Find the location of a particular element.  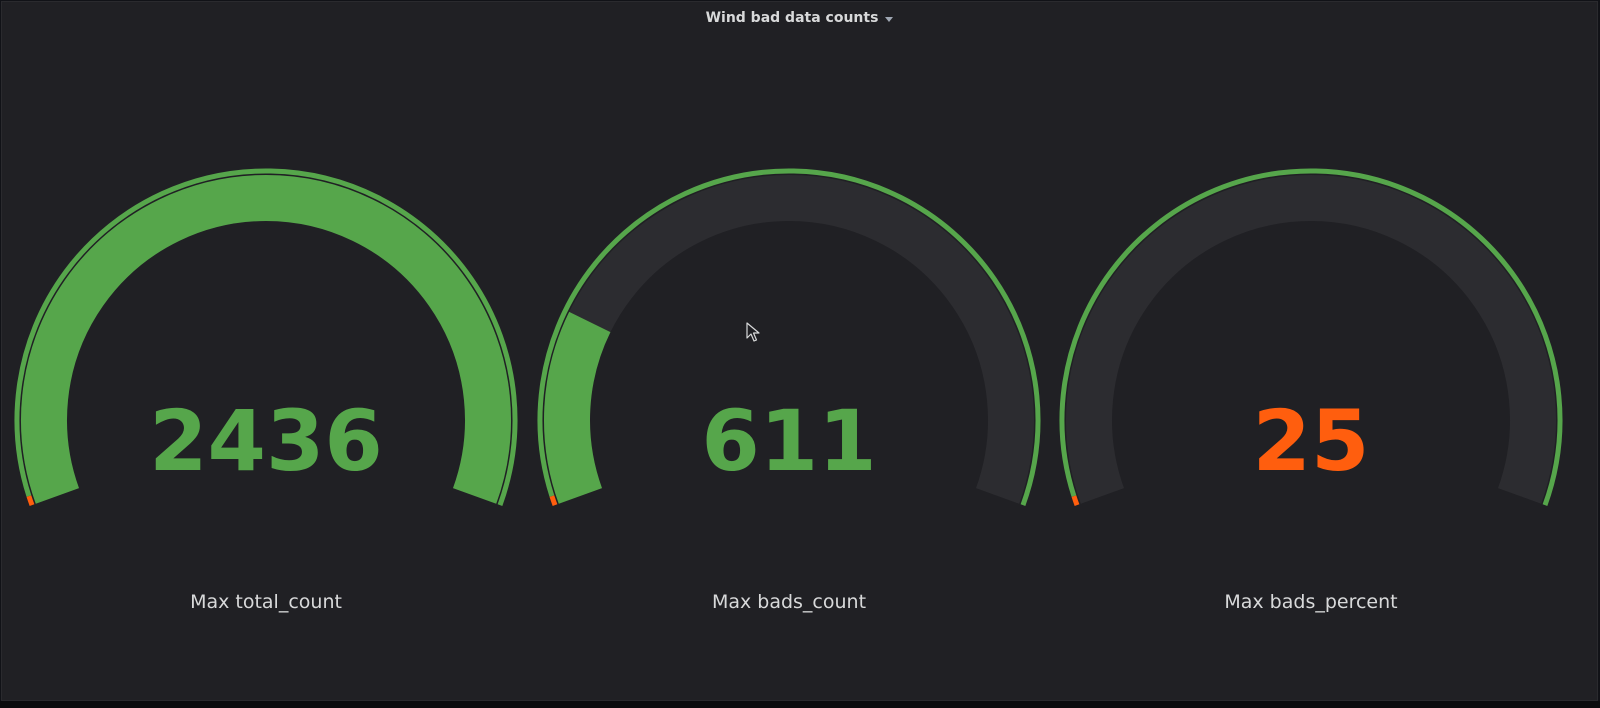

gauge-value-arc is located at coordinates (577, 407).